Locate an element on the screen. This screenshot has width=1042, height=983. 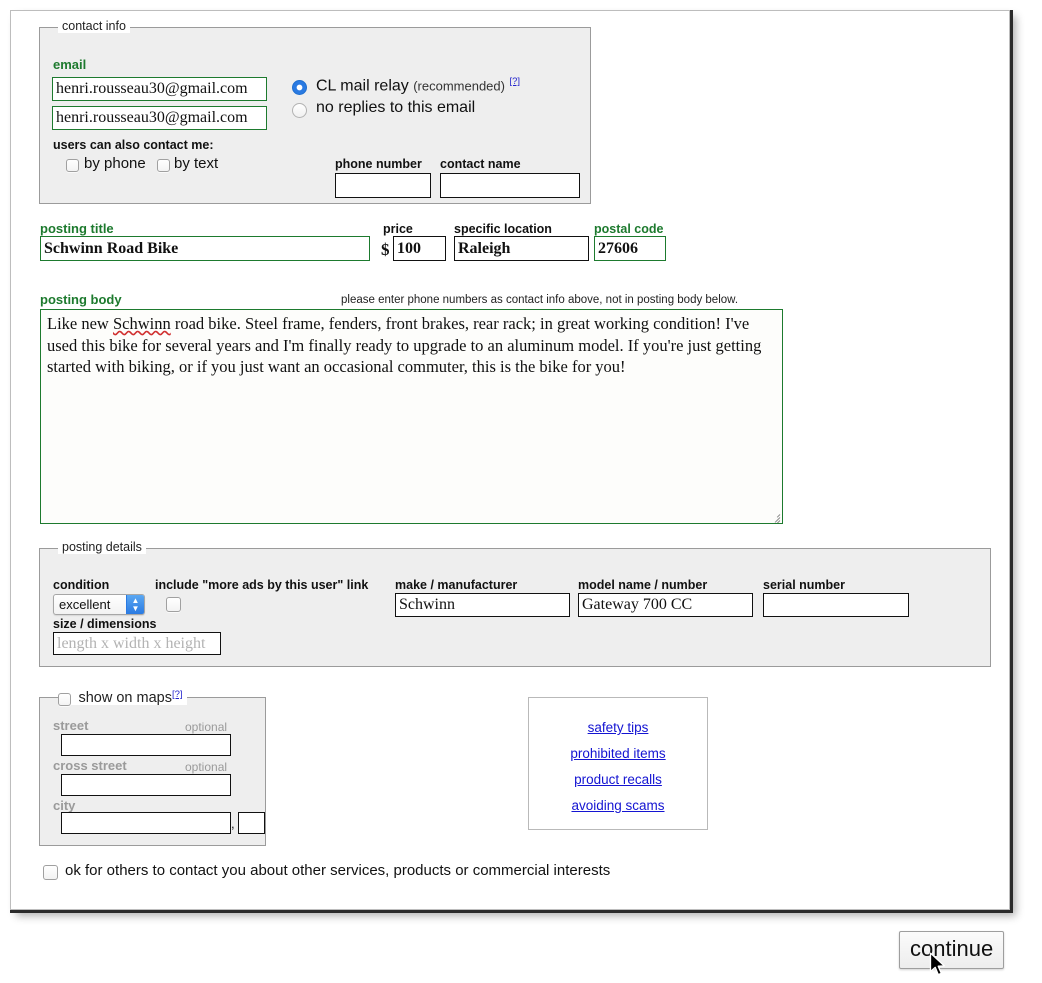
link-product-recalls: product recalls is located at coordinates (618, 779).